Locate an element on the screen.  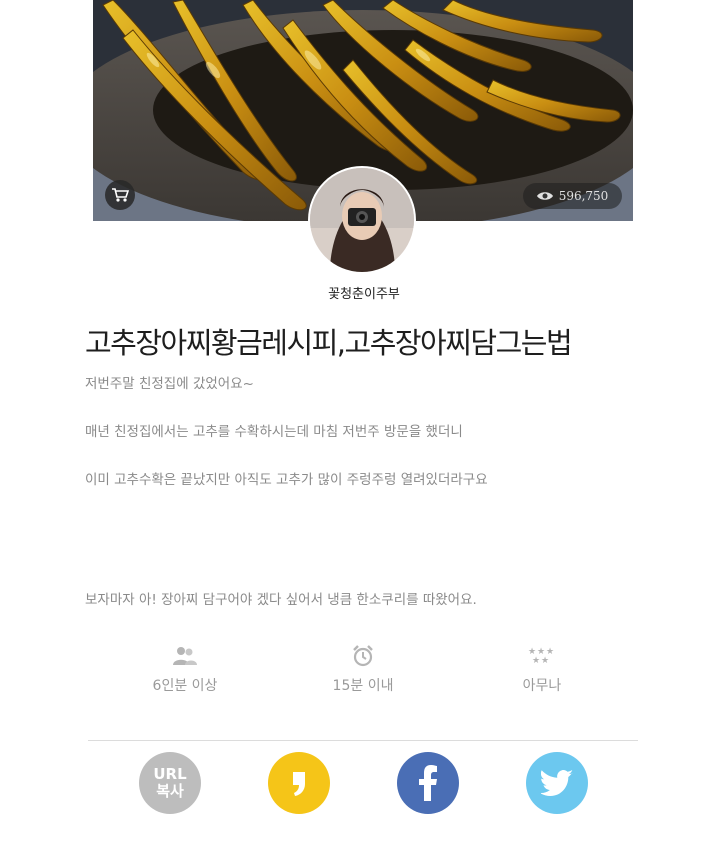
view-count-badge: 596,750 is located at coordinates (572, 196).